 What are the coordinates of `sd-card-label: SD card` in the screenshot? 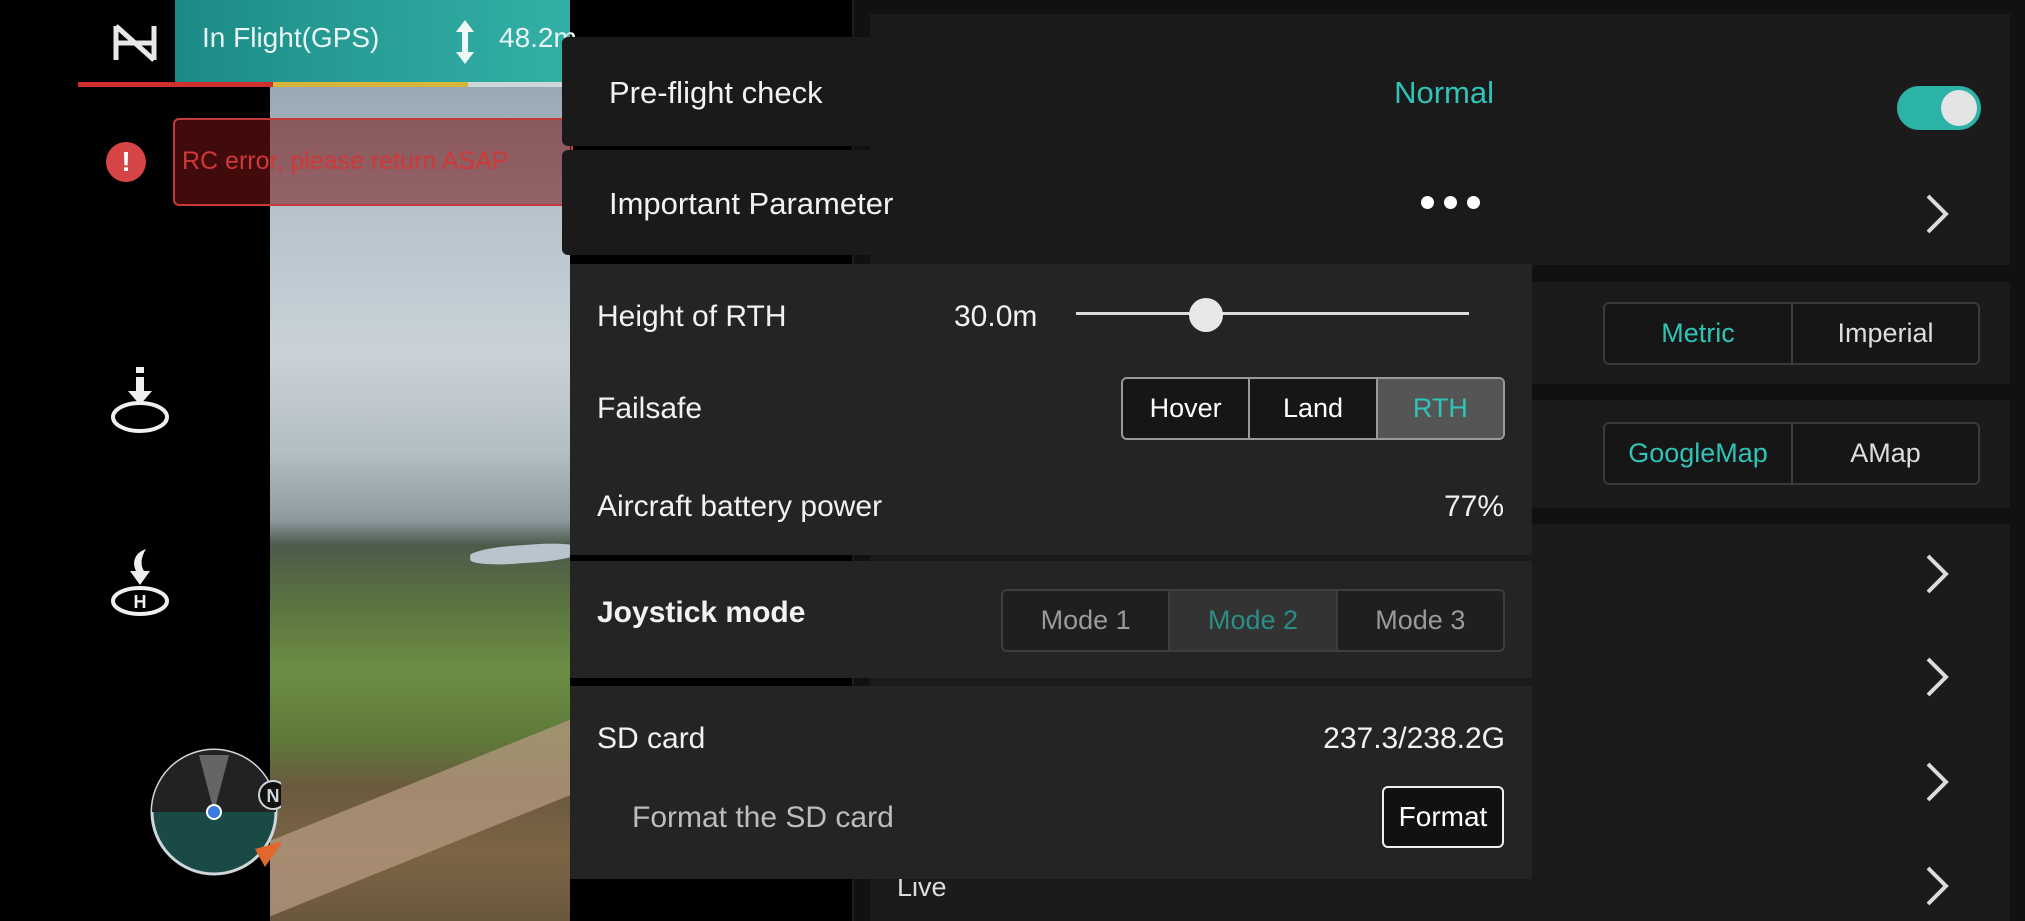 It's located at (651, 738).